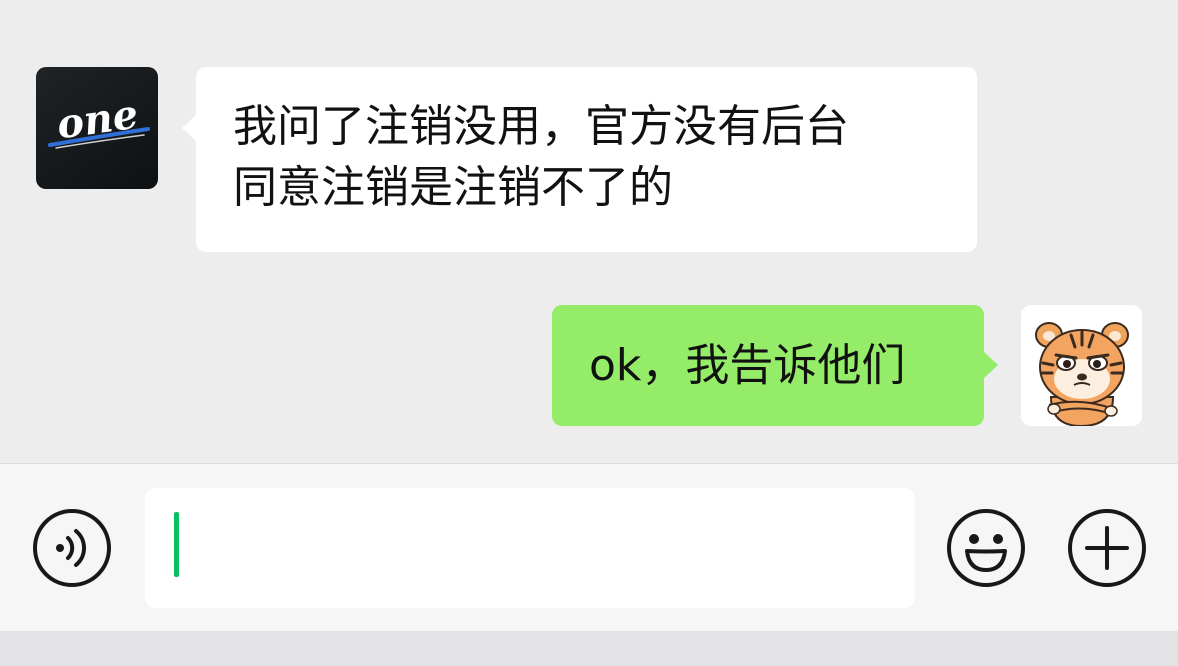  What do you see at coordinates (589, 648) in the screenshot?
I see `bottom-panel-edge` at bounding box center [589, 648].